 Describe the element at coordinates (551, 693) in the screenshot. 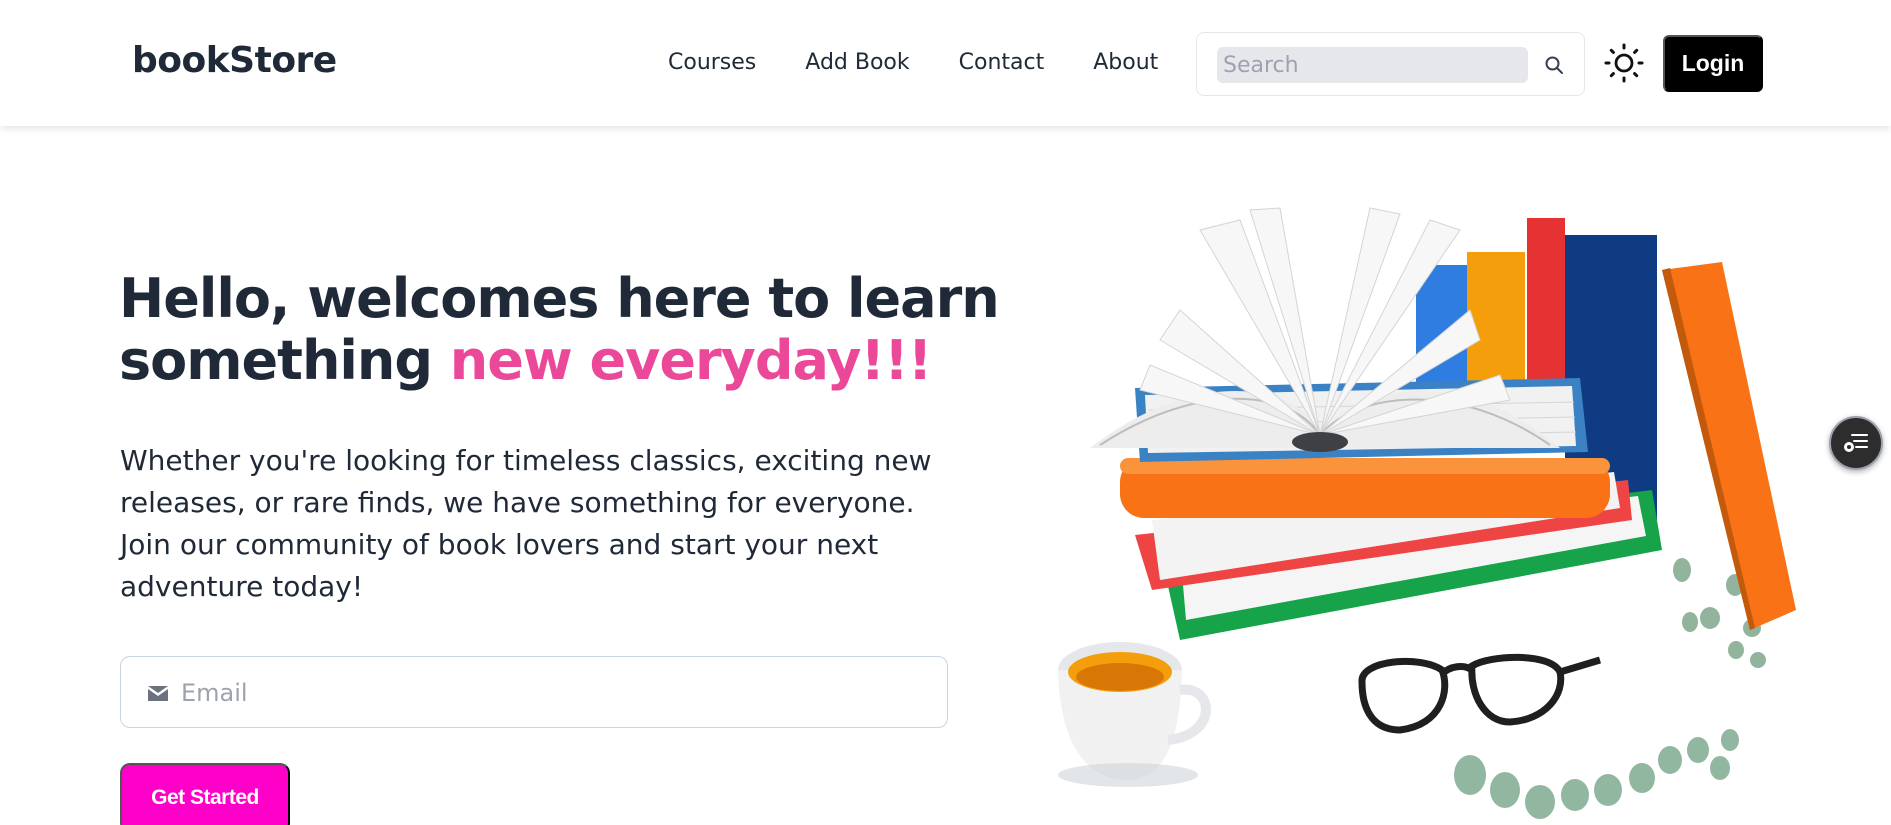

I see `email-input` at that location.